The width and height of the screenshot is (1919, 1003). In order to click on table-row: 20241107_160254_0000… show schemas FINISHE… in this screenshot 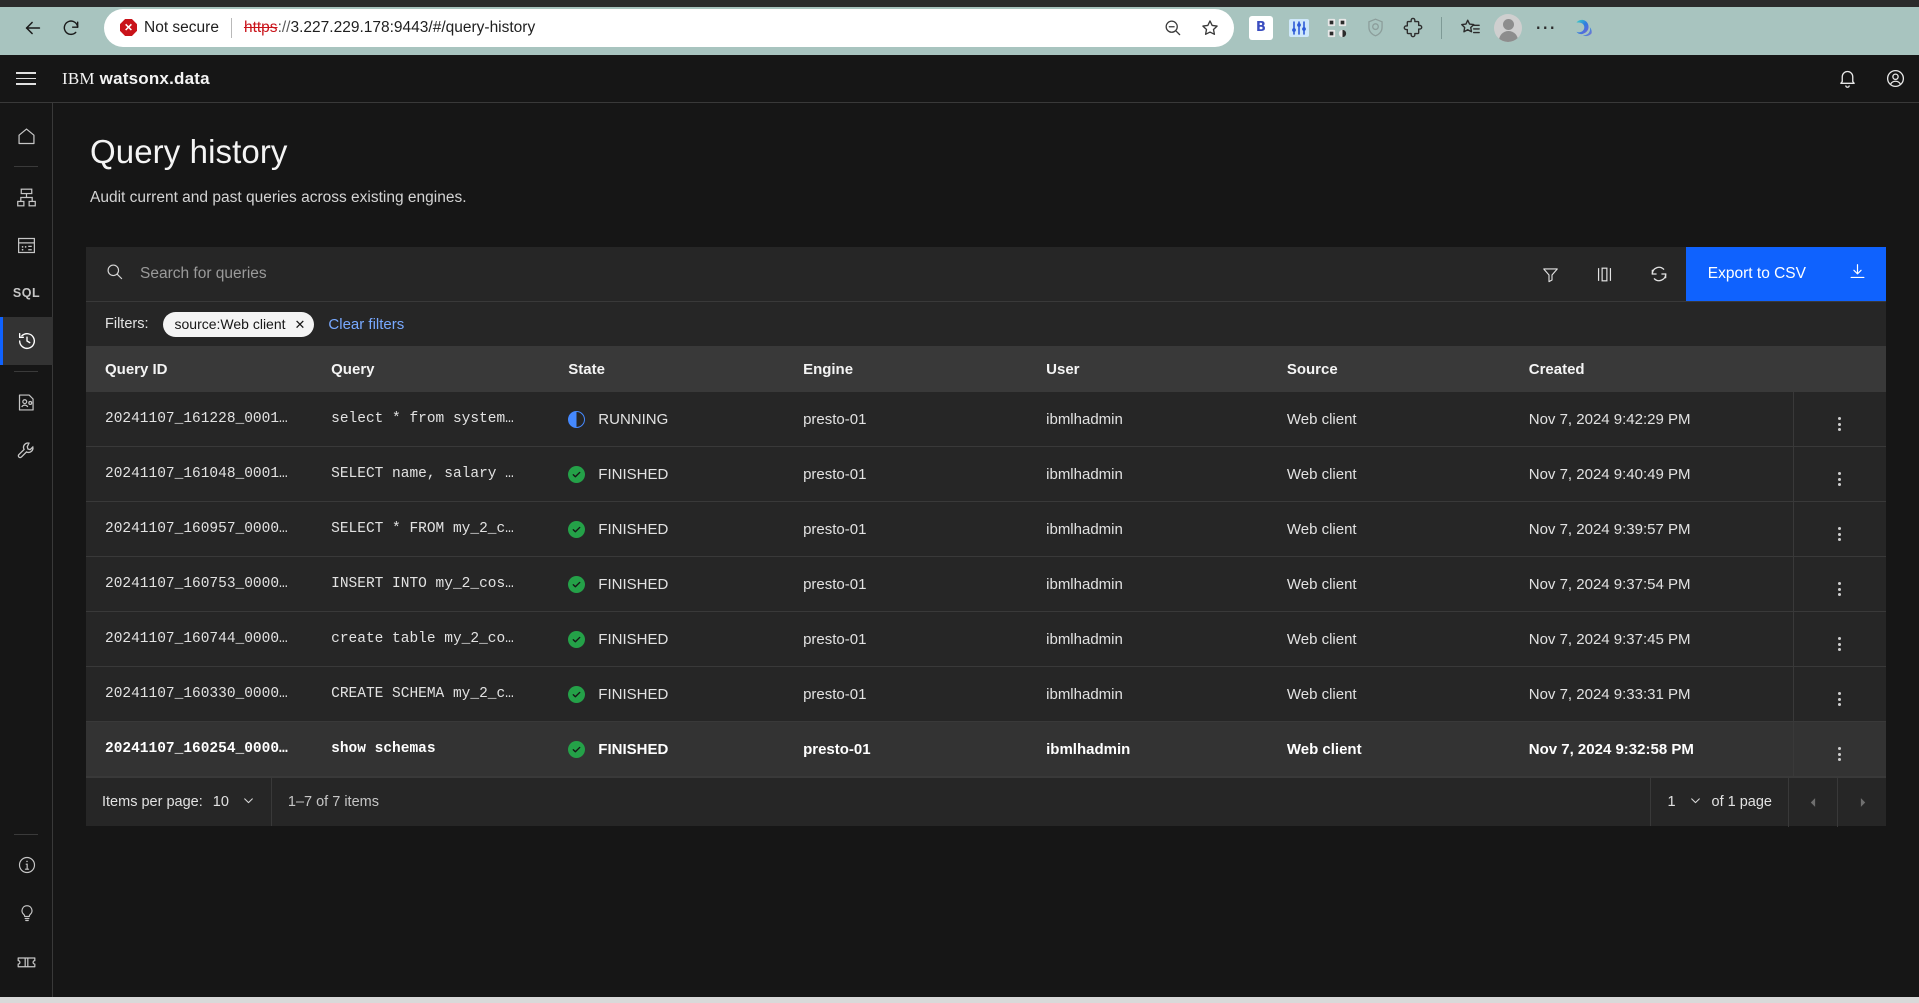, I will do `click(986, 749)`.